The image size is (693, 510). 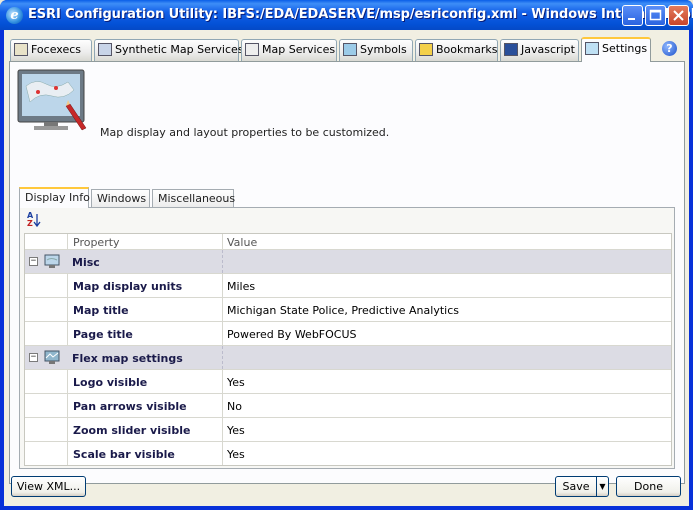 What do you see at coordinates (52, 261) in the screenshot?
I see `misc-category-icon` at bounding box center [52, 261].